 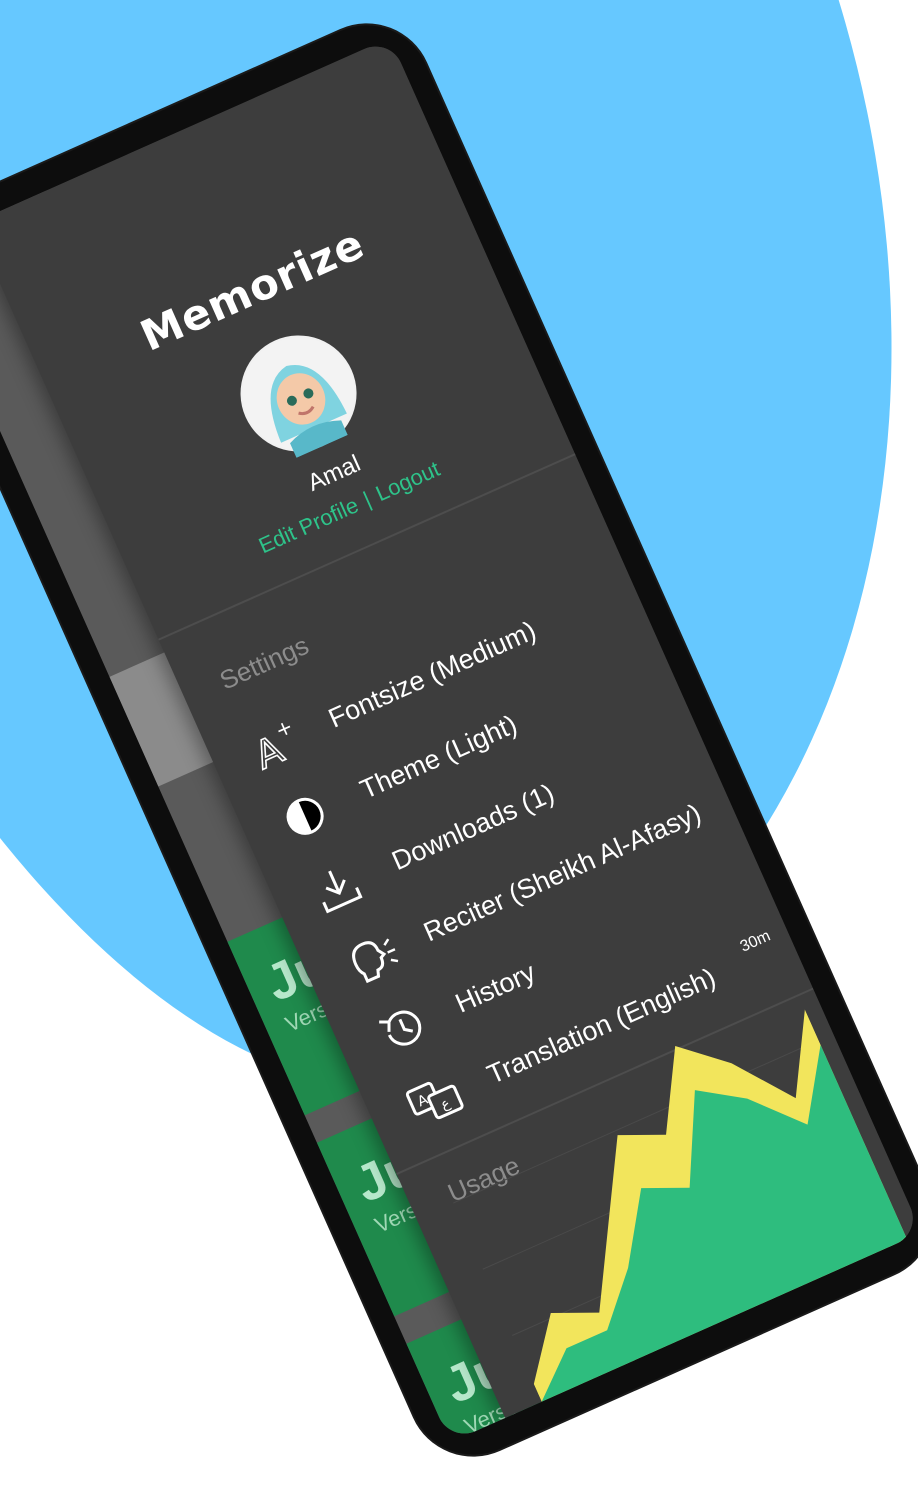 I want to click on avatar, so click(x=298, y=393).